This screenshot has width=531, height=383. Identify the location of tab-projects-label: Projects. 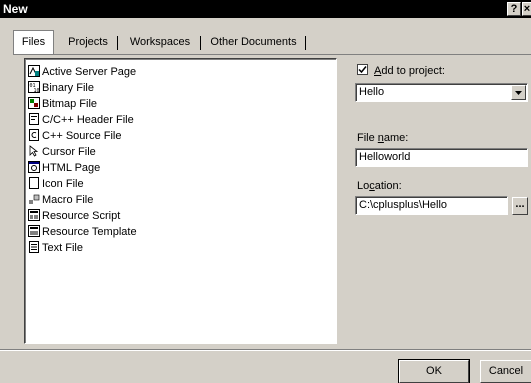
(88, 42).